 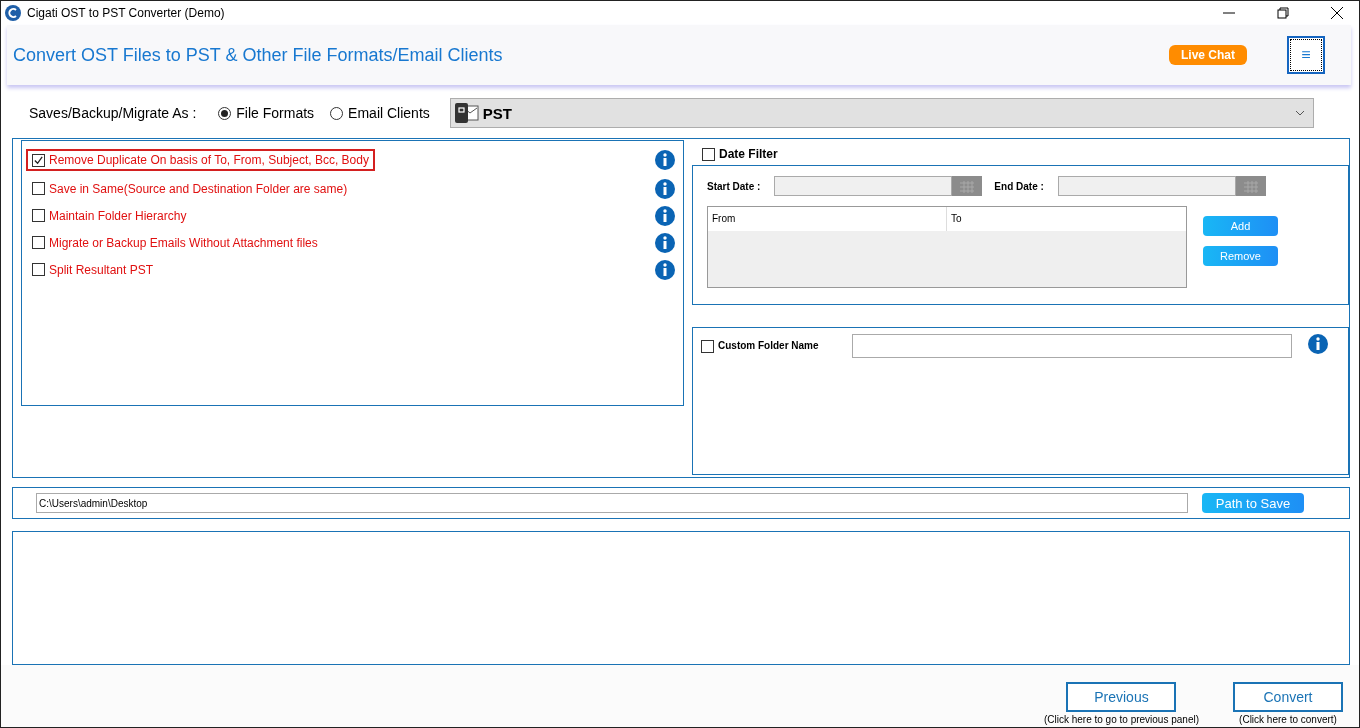 I want to click on option-label: Split Resultant PST, so click(x=101, y=269).